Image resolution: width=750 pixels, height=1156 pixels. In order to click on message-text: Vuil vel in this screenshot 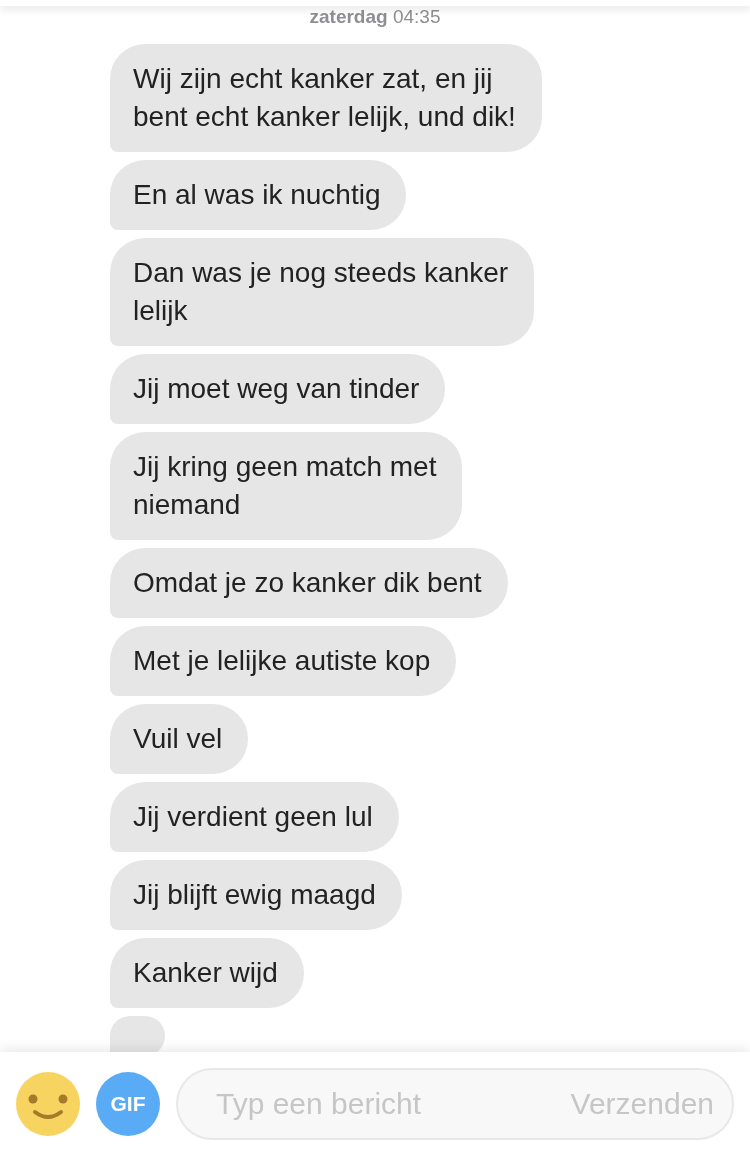, I will do `click(178, 739)`.